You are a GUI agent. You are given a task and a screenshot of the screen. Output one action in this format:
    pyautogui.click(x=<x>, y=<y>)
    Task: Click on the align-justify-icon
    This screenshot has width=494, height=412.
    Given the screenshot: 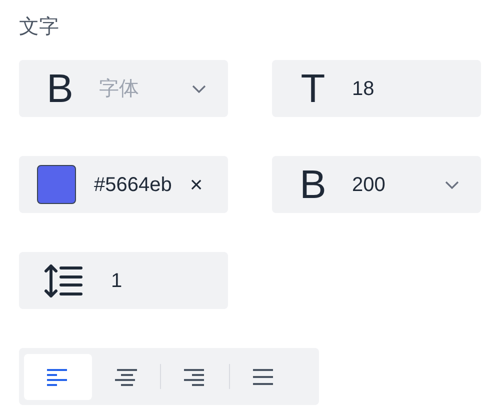 What is the action you would take?
    pyautogui.click(x=264, y=377)
    